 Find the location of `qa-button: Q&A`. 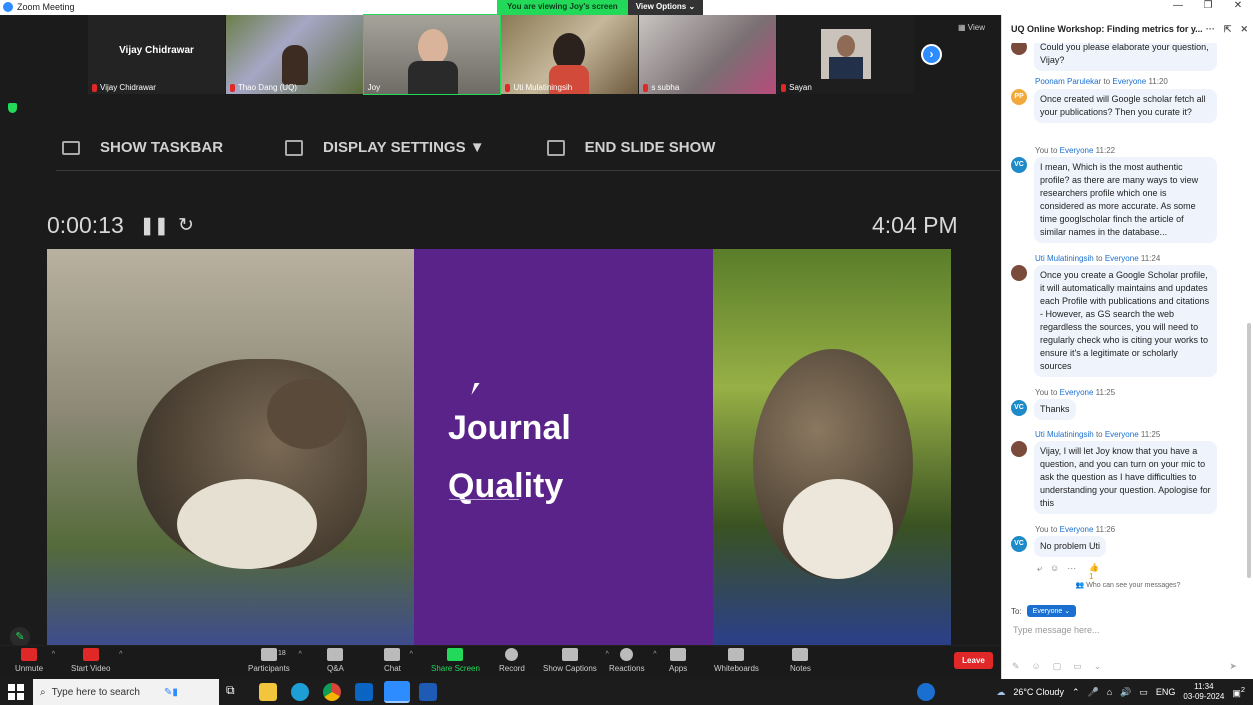

qa-button: Q&A is located at coordinates (335, 660).